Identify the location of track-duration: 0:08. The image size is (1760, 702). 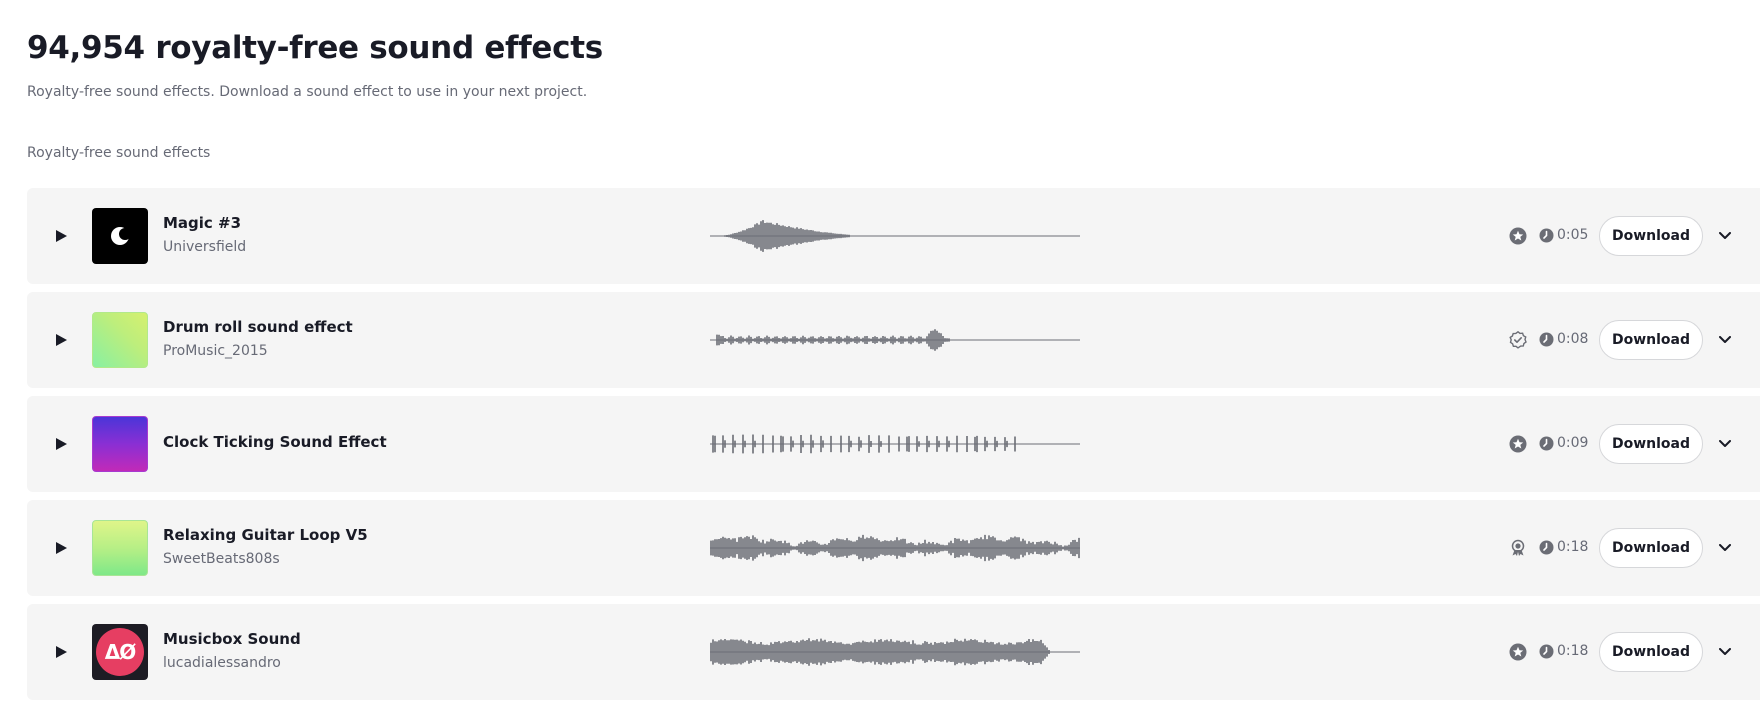
(1573, 339).